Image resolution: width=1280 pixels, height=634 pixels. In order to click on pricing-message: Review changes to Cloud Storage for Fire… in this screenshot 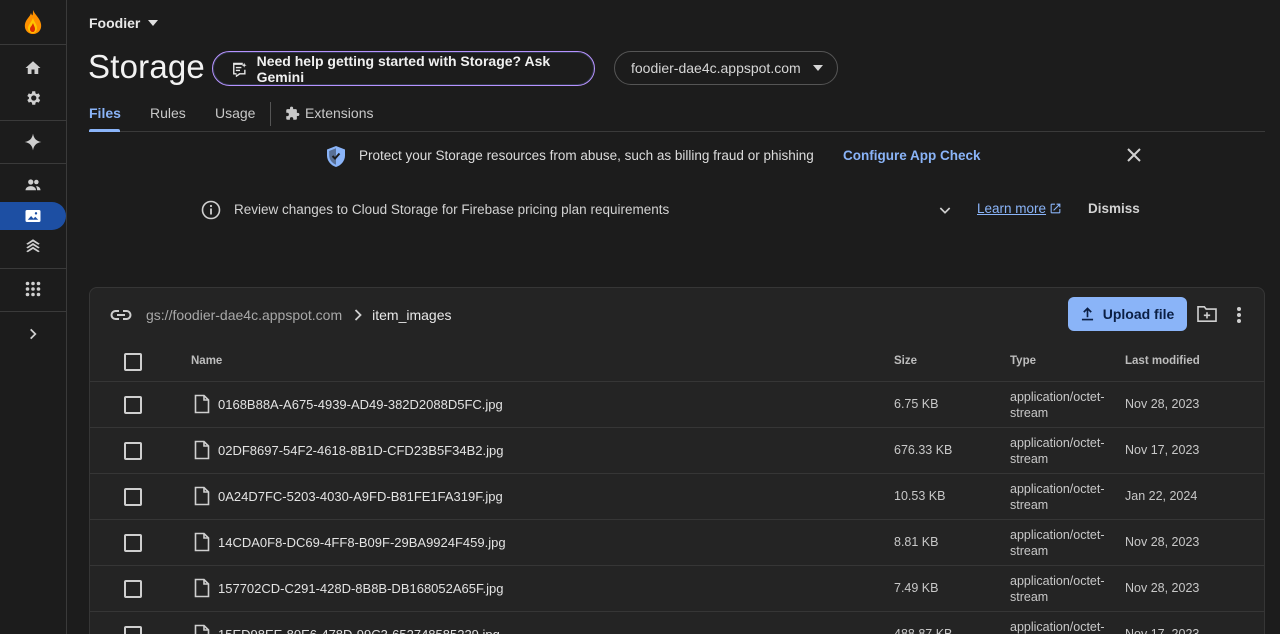, I will do `click(452, 209)`.